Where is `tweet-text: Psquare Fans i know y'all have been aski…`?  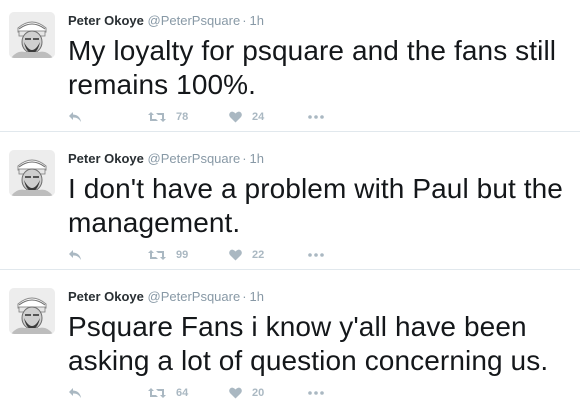 tweet-text: Psquare Fans i know y'all have been aski… is located at coordinates (308, 343).